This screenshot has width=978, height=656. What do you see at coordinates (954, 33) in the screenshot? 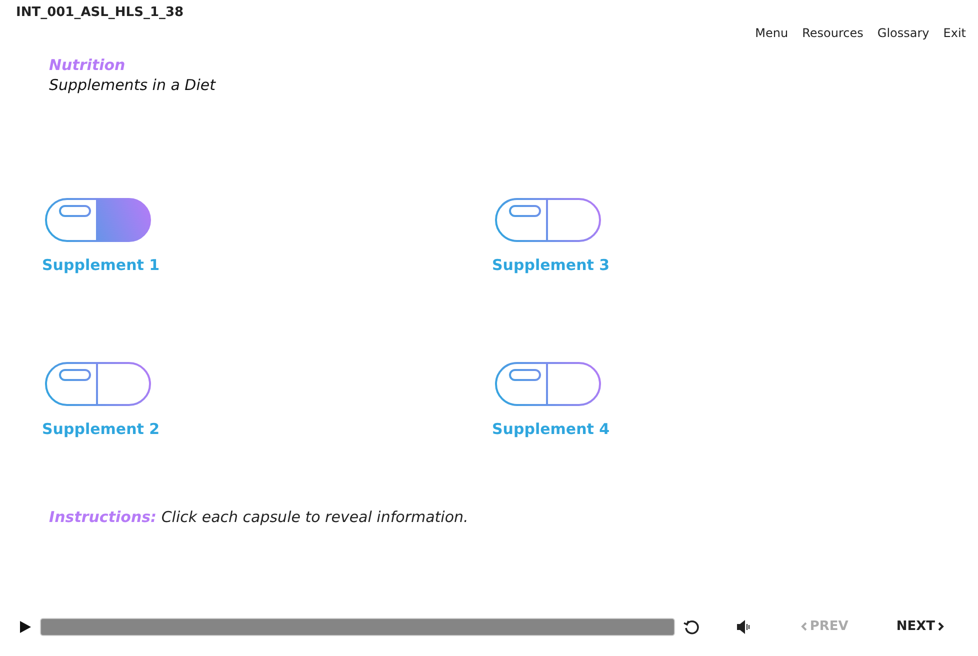
I see `nav-link: Exit` at bounding box center [954, 33].